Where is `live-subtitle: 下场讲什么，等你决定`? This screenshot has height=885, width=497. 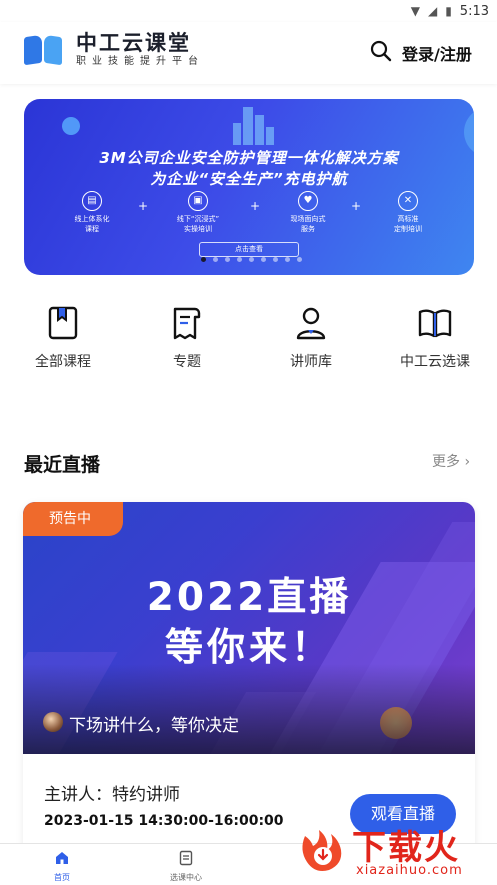 live-subtitle: 下场讲什么，等你决定 is located at coordinates (154, 726).